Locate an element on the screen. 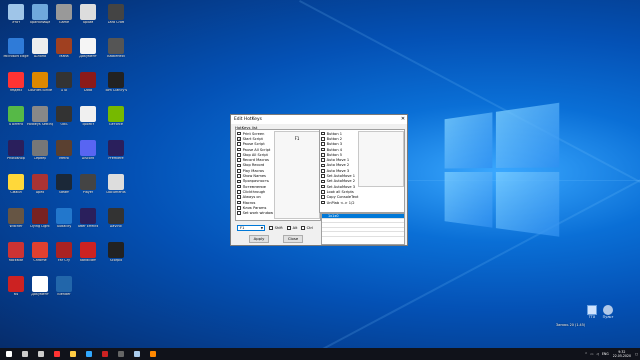 The height and width of the screenshot is (360, 640). volume-icon: ◁ is located at coordinates (597, 354).